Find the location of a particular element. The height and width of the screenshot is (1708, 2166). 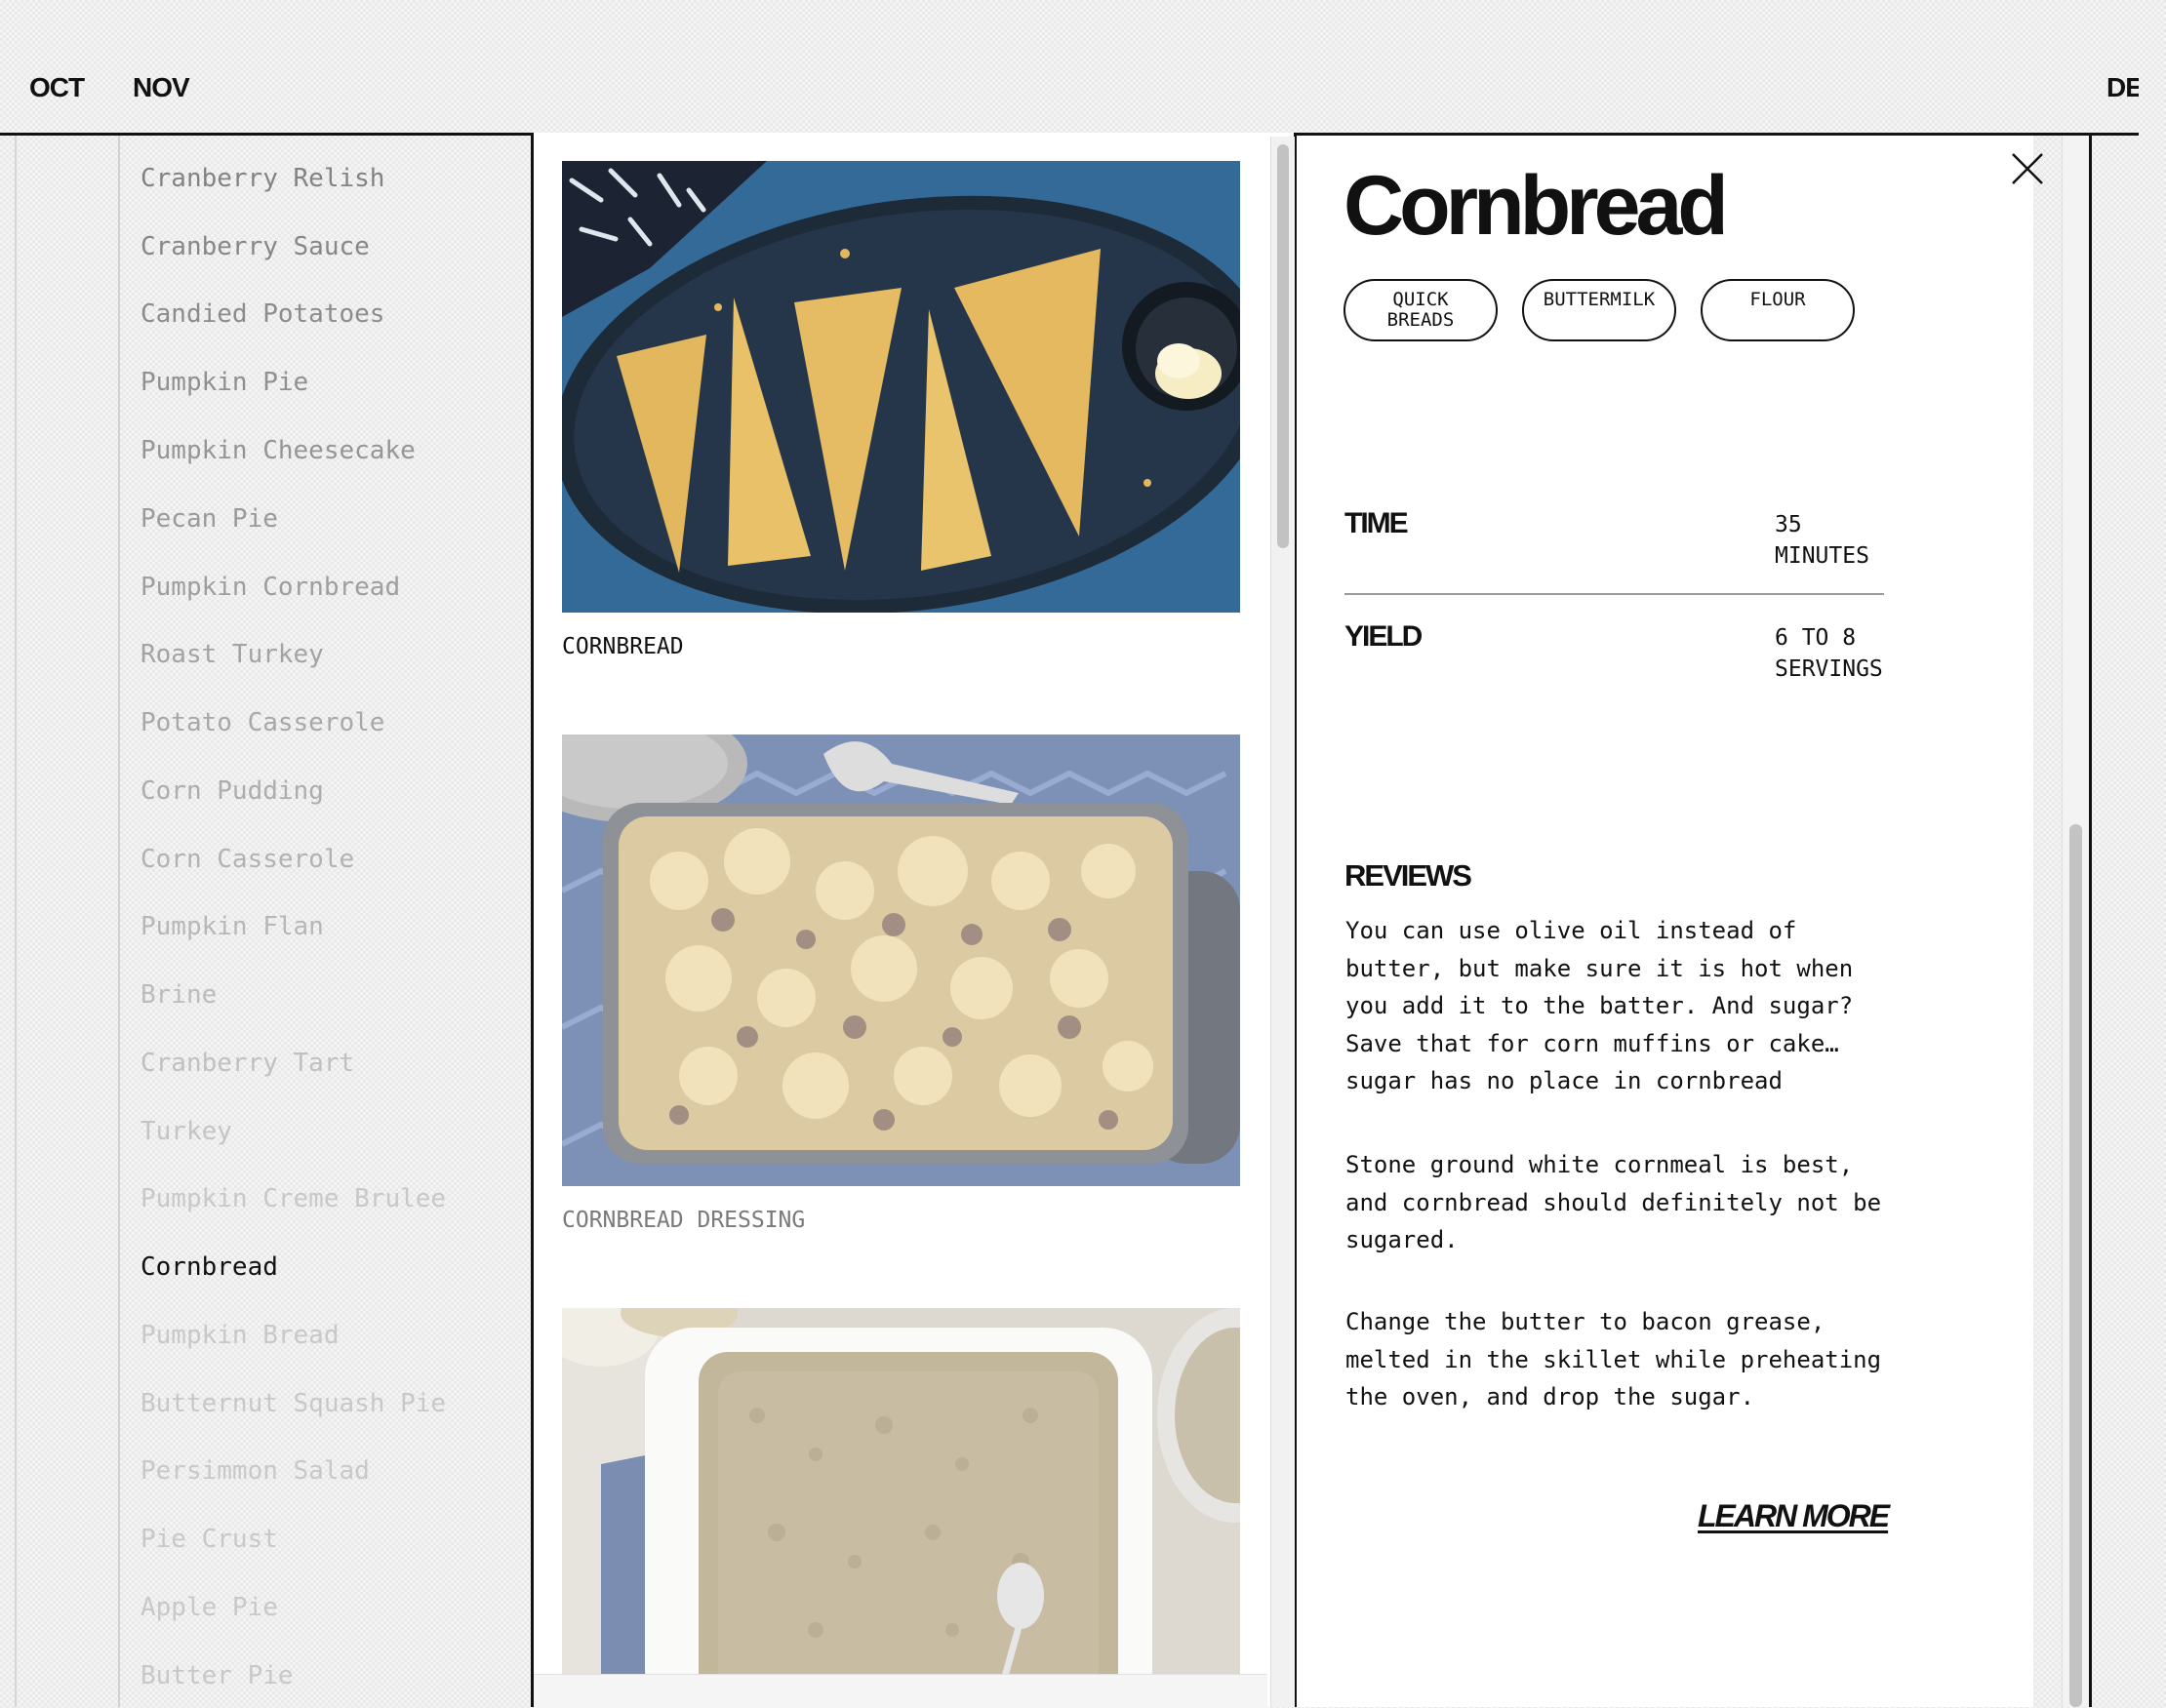

recipe-list-item: Cranberry Sauce is located at coordinates (255, 246).